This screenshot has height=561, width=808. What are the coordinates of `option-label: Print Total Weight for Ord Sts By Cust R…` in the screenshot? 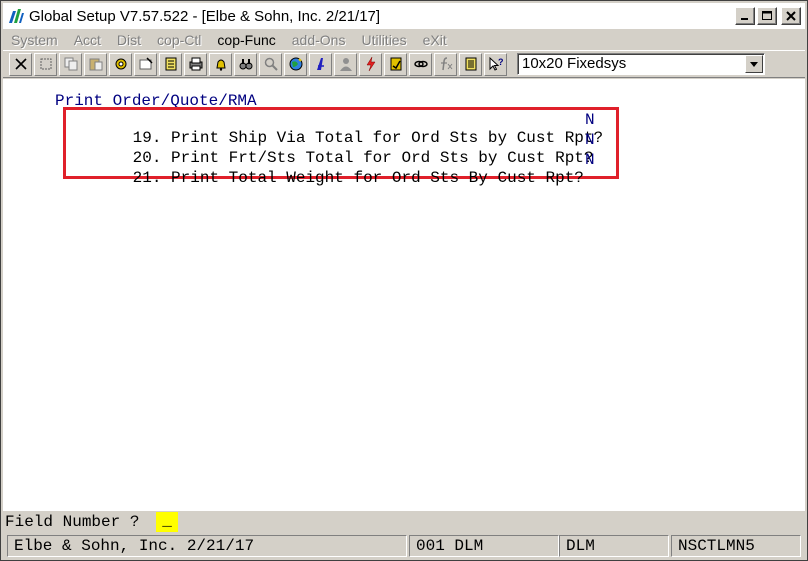 It's located at (377, 178).